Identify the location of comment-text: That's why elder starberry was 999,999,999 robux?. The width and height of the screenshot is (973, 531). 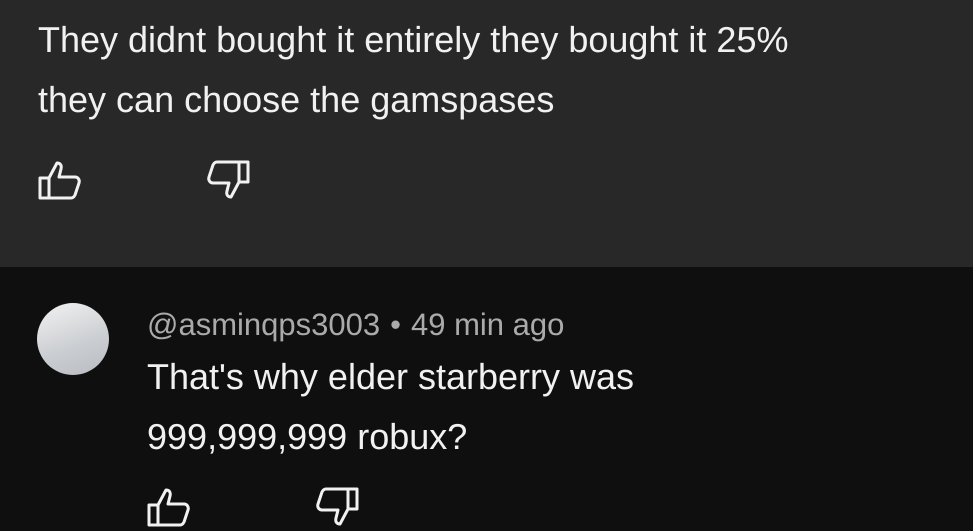
(391, 407).